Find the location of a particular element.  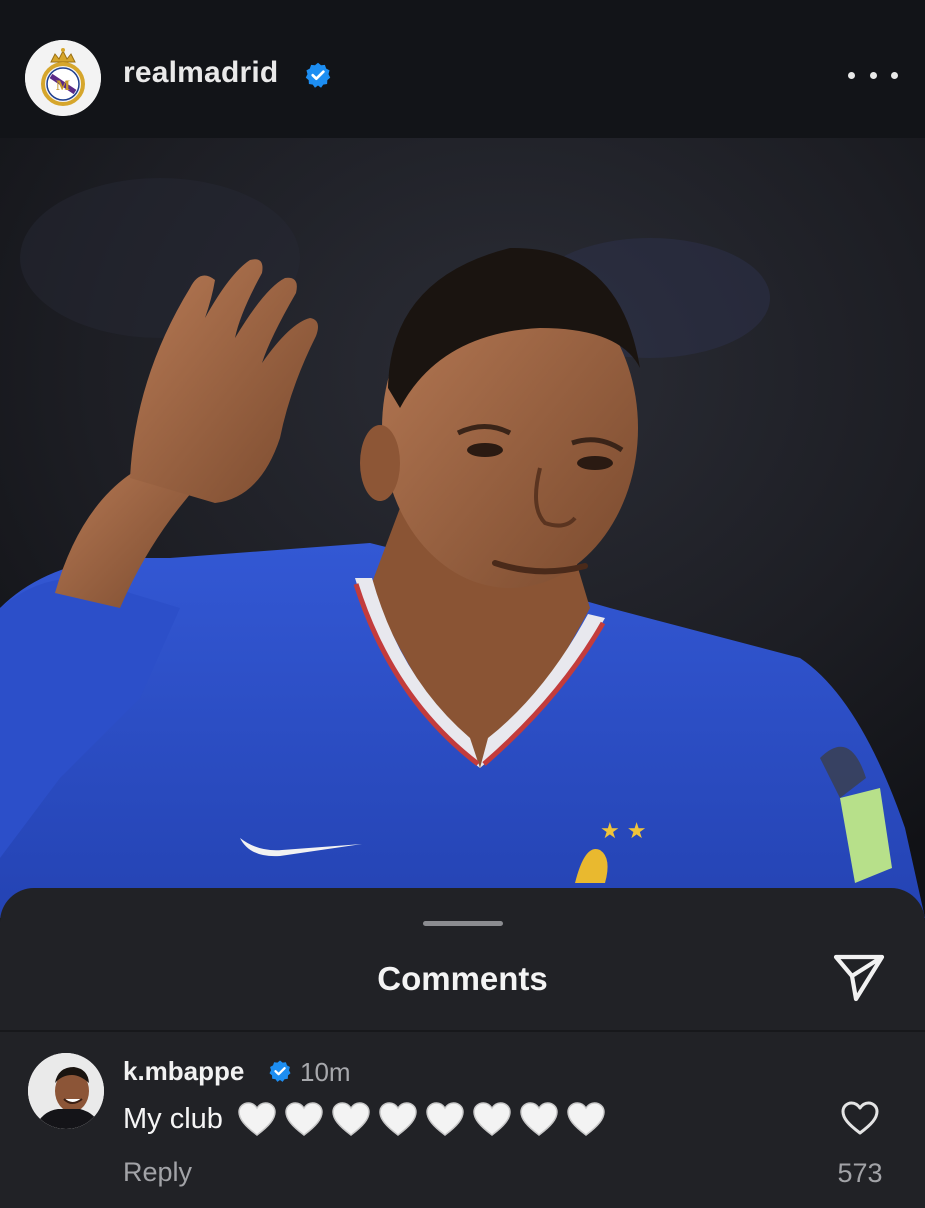

club-crest-icon: M is located at coordinates (63, 78).